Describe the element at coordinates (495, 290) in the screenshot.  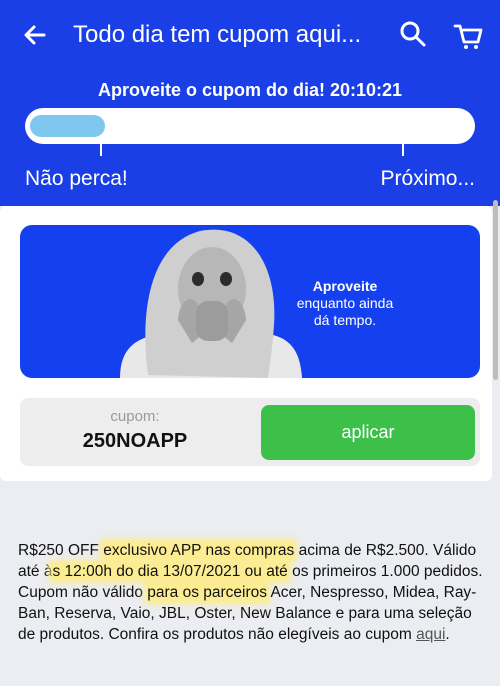
I see `scrollbar` at that location.